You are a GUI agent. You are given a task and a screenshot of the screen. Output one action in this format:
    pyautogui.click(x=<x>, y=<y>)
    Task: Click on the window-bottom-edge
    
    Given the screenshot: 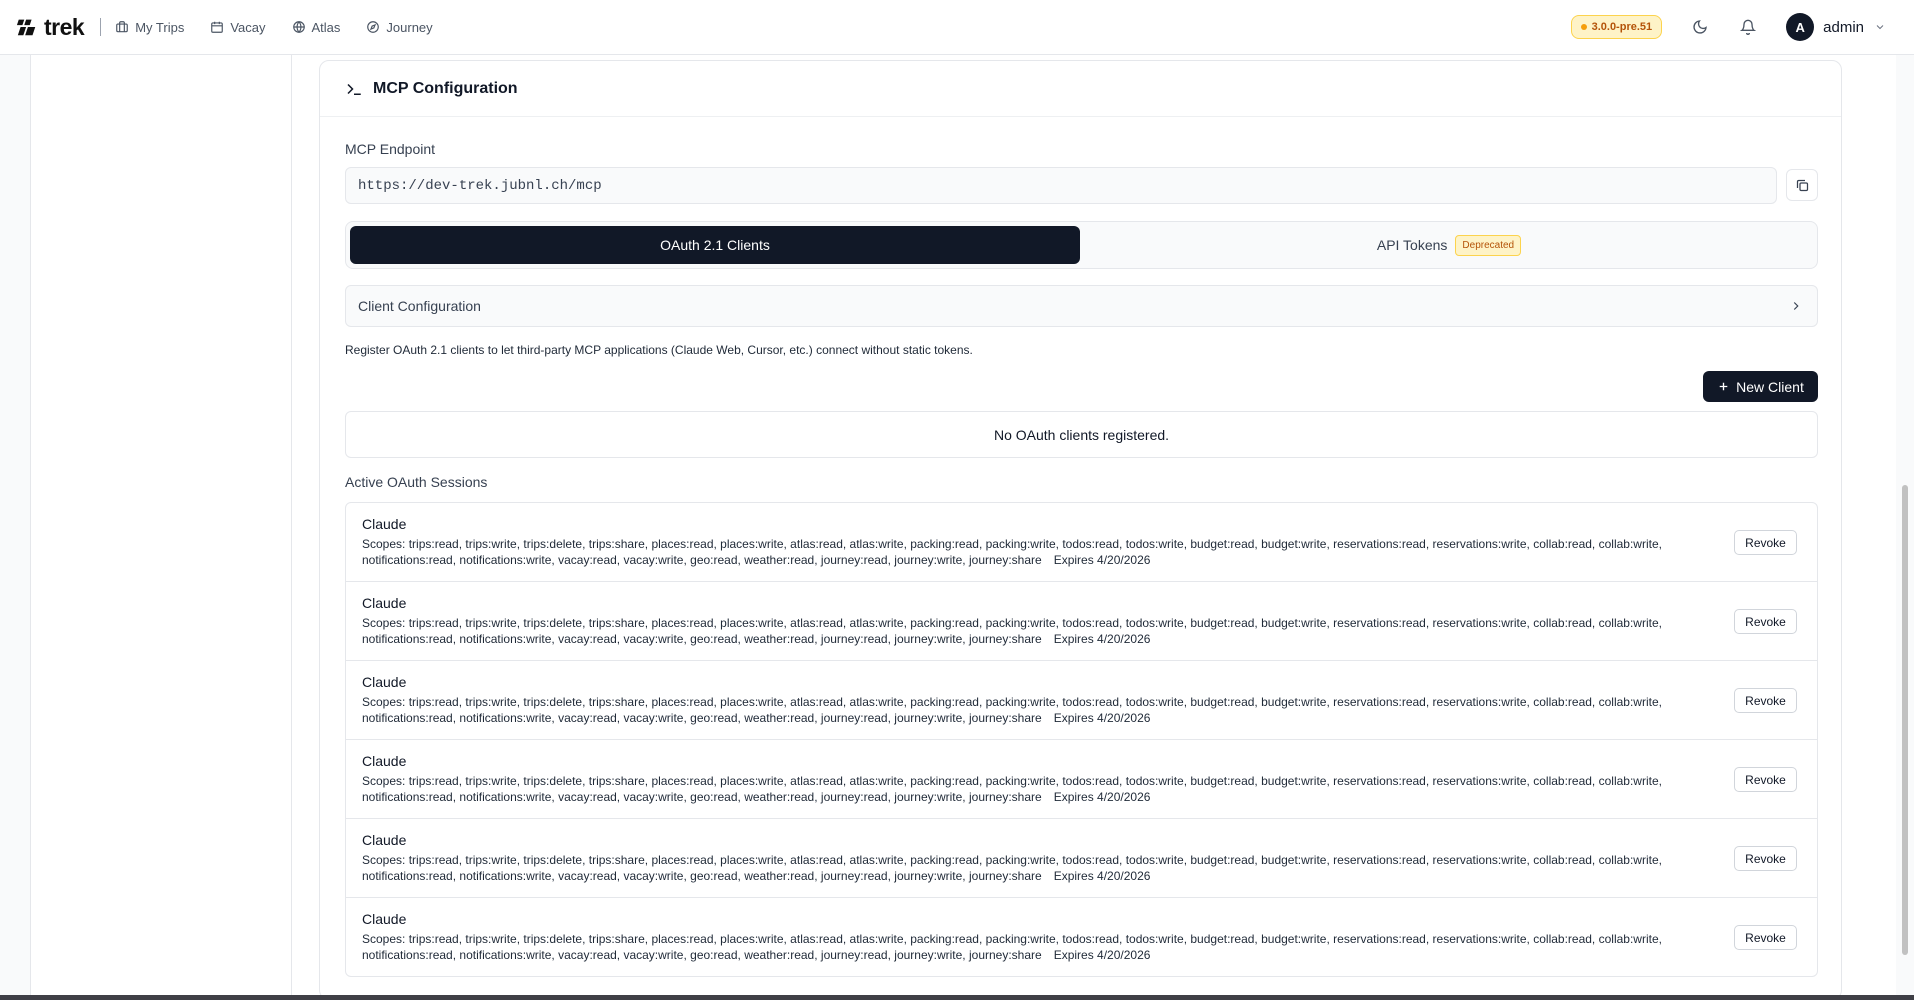 What is the action you would take?
    pyautogui.click(x=957, y=997)
    